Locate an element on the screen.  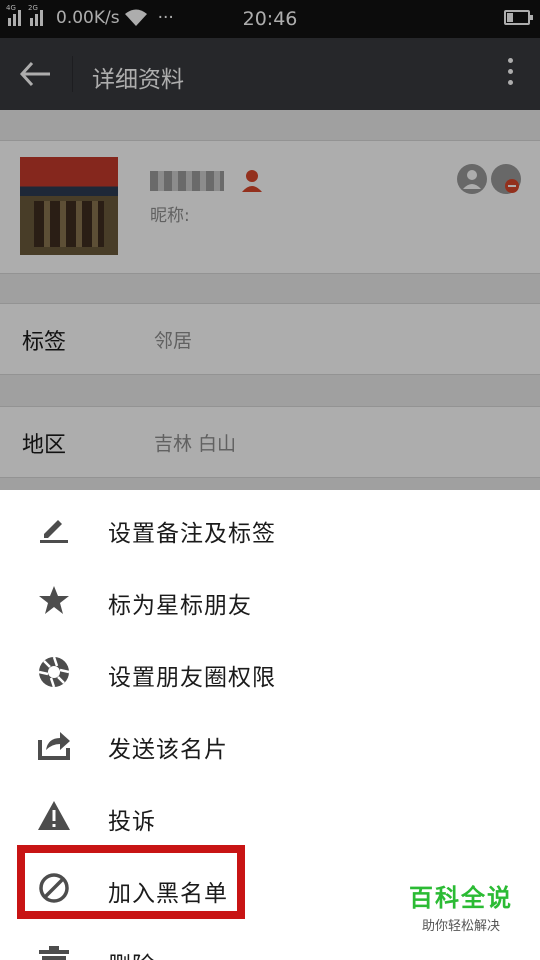
menu-item-set-remark: 设置备注及标签 is located at coordinates (270, 528).